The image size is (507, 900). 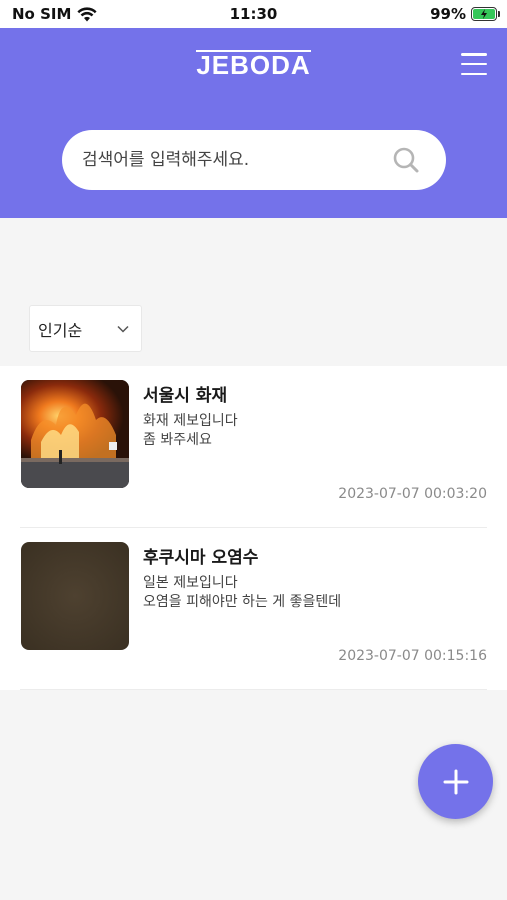 What do you see at coordinates (190, 583) in the screenshot?
I see `post-preview-line: 일본 제보입니다` at bounding box center [190, 583].